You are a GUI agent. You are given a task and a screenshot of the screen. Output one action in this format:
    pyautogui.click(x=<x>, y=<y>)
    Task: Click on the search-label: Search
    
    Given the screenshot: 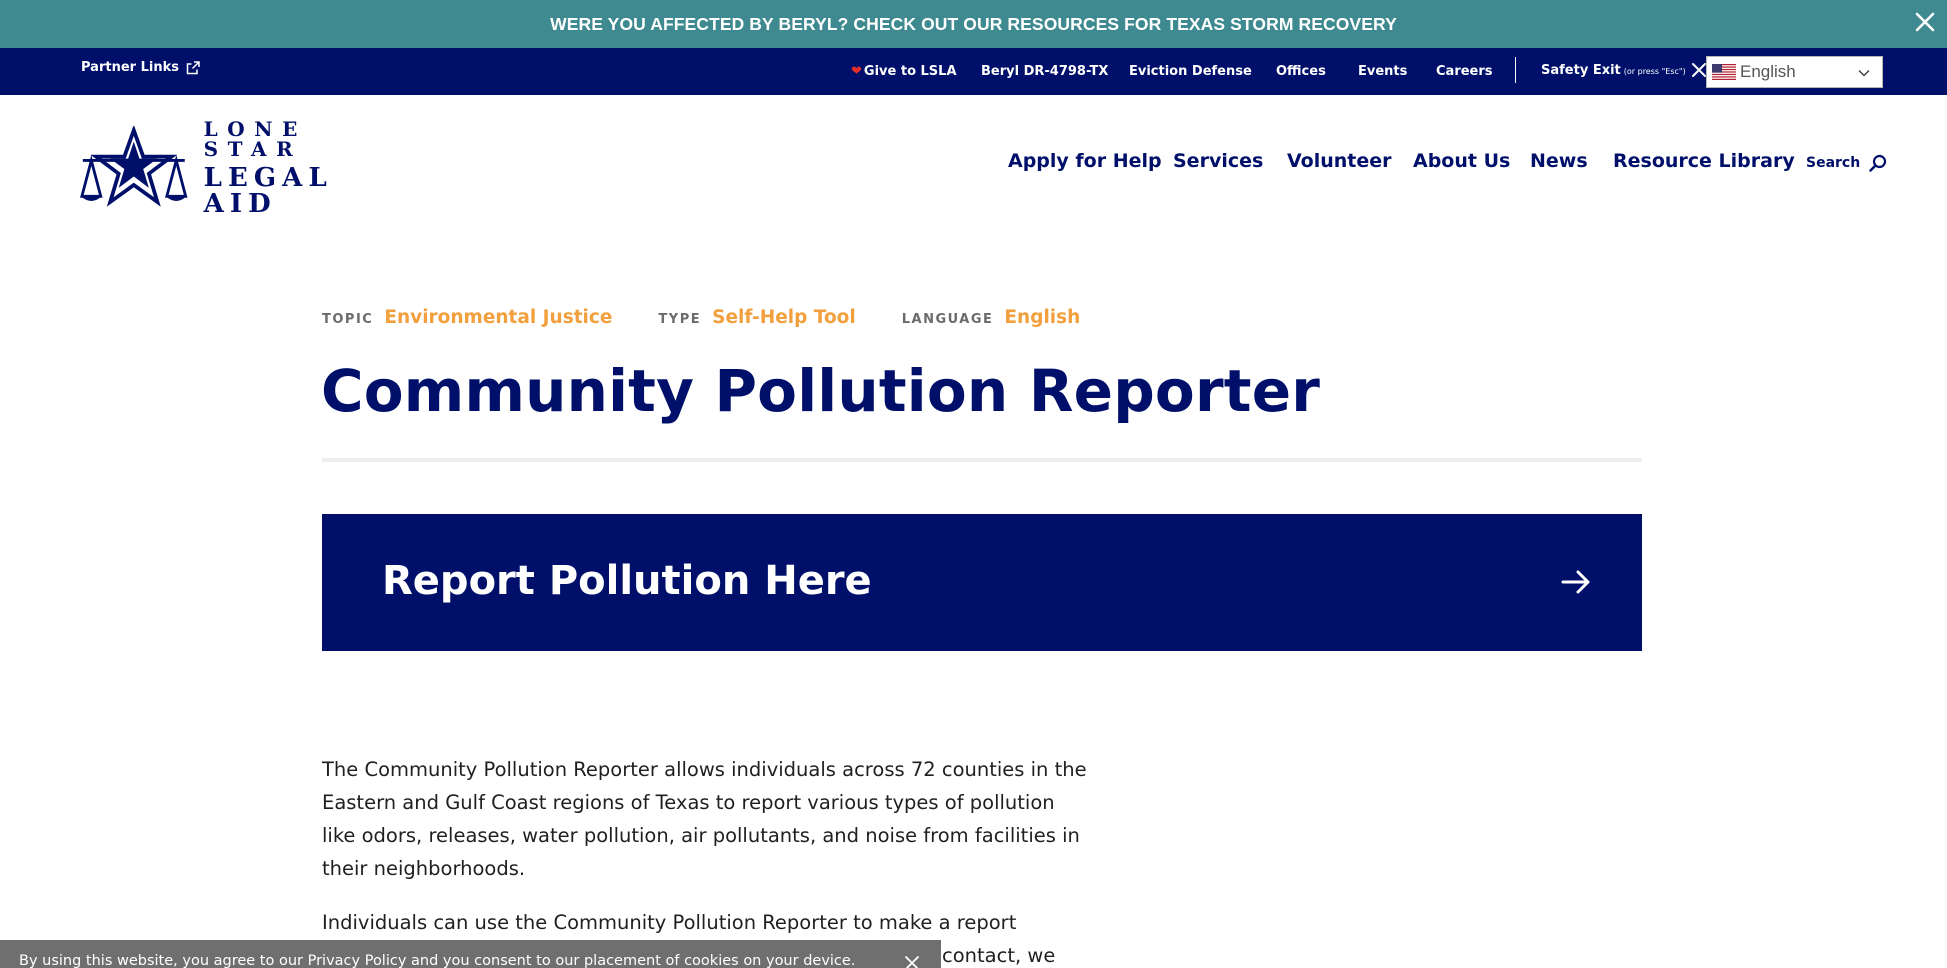 What is the action you would take?
    pyautogui.click(x=1833, y=163)
    